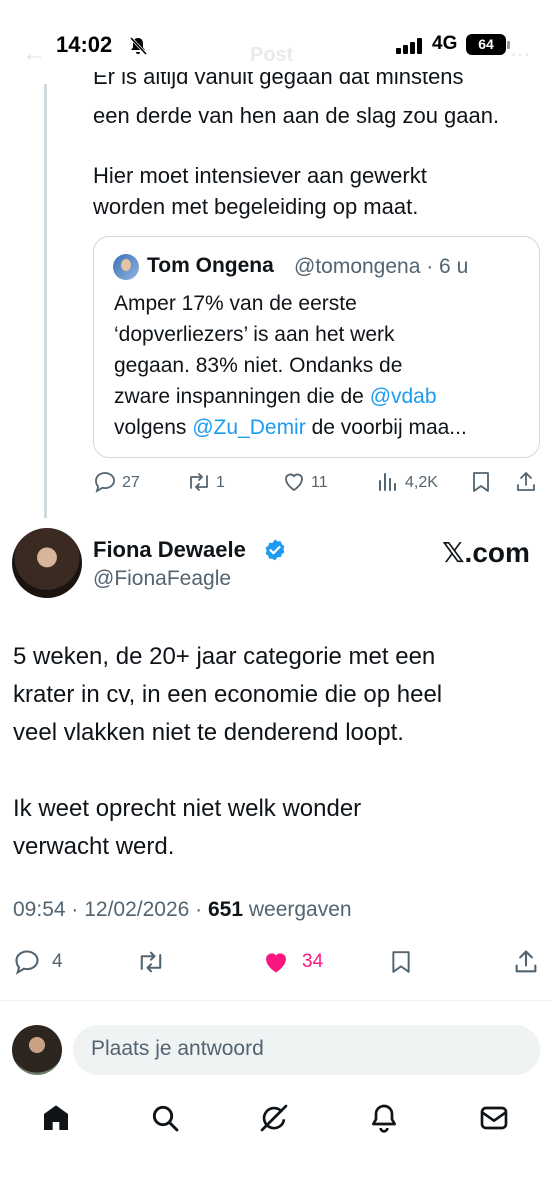 The width and height of the screenshot is (552, 1200). I want to click on parent-cut-line: Er is altijd vanuit gegaan dat minstens, so click(278, 85).